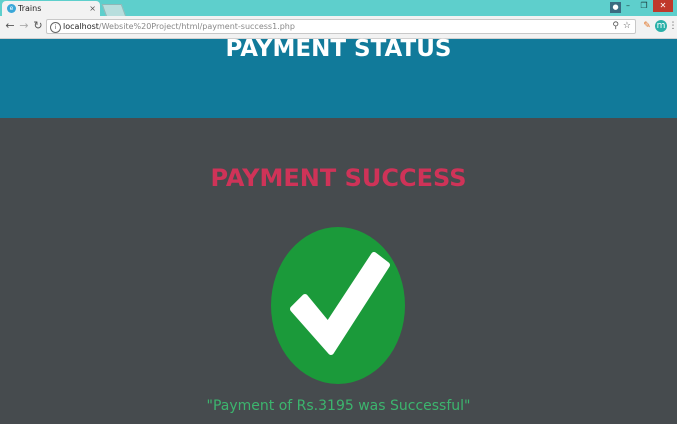 The height and width of the screenshot is (424, 677). What do you see at coordinates (663, 6) in the screenshot?
I see `close-window-icon: ✕` at bounding box center [663, 6].